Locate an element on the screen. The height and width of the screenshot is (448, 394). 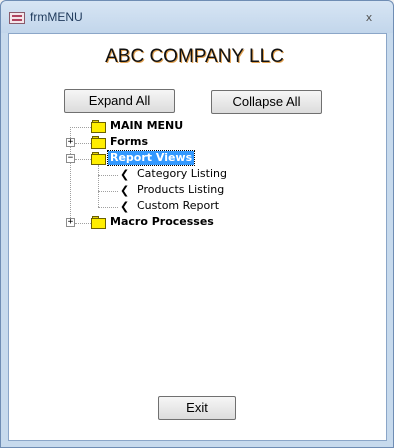
form-icon is located at coordinates (17, 18).